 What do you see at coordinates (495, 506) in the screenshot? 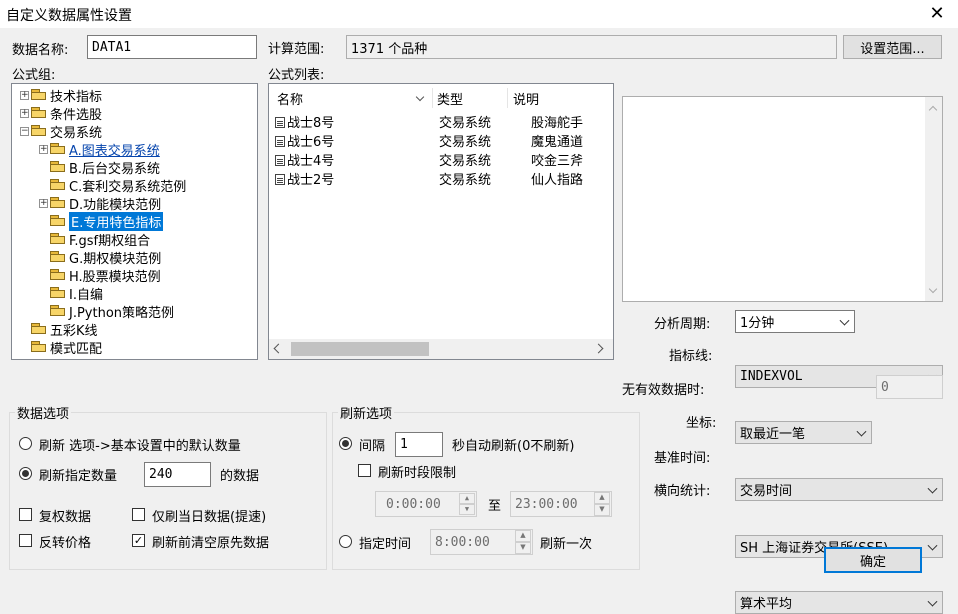
I see `to-label: 至` at bounding box center [495, 506].